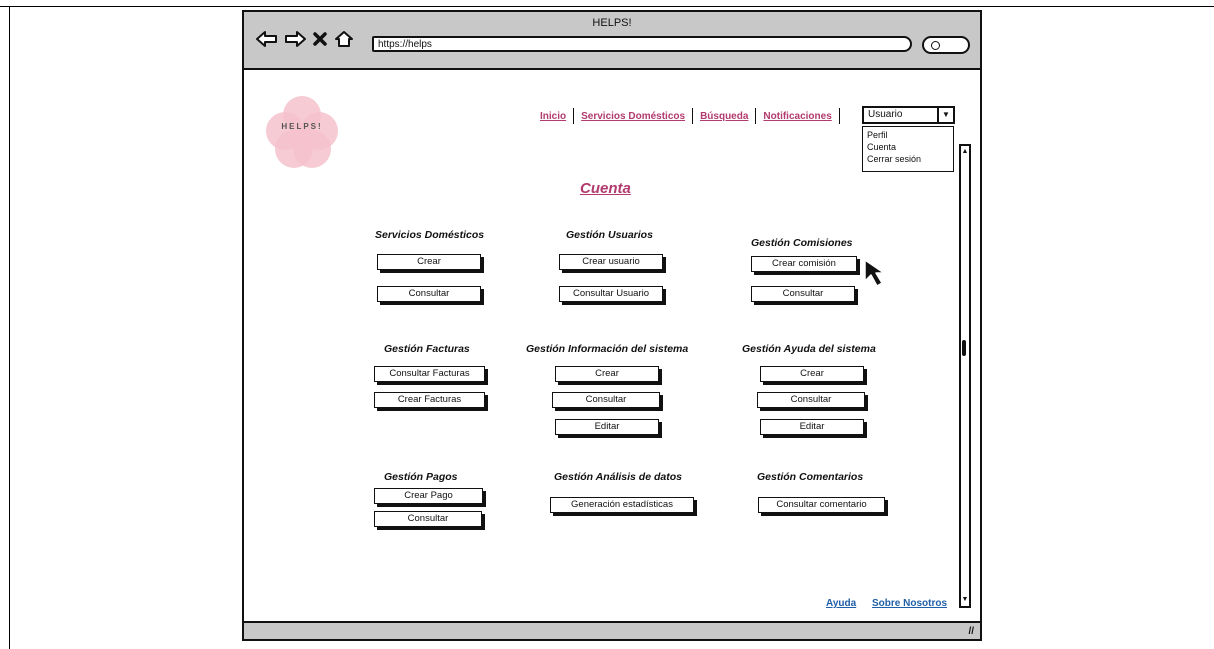 The width and height of the screenshot is (1214, 649). Describe the element at coordinates (611, 262) in the screenshot. I see `crear-usuario-button: Crear usuario` at that location.